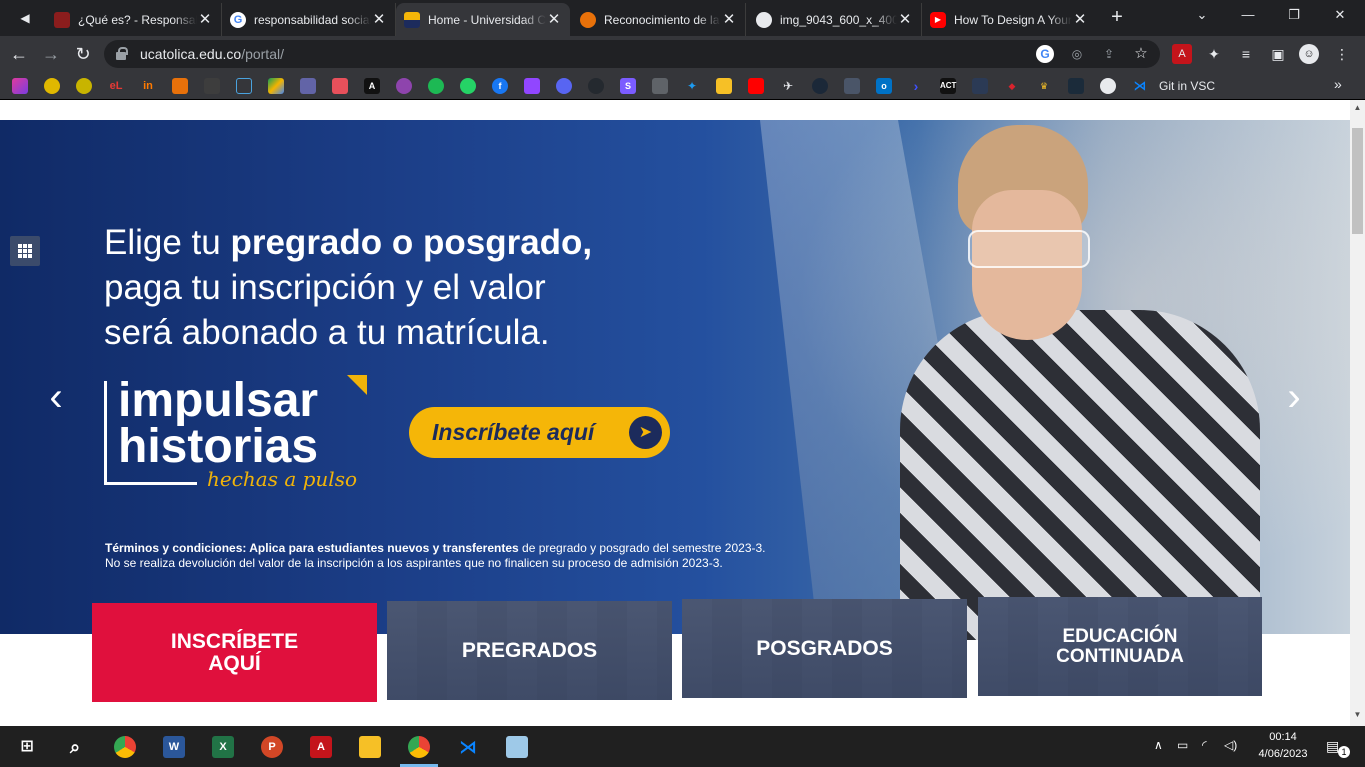  Describe the element at coordinates (52, 86) in the screenshot. I see `bookmark-seal-icon` at that location.